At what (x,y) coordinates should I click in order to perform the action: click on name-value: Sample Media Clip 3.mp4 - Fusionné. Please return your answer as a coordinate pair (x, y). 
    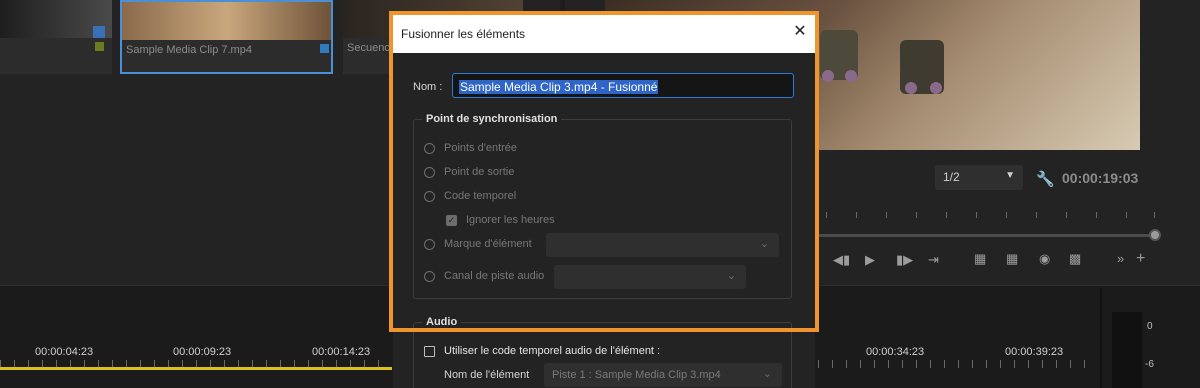
    Looking at the image, I should click on (559, 87).